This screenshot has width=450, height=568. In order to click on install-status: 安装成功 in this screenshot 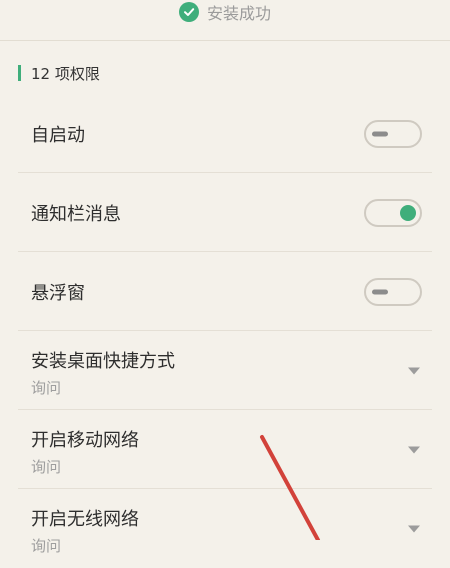, I will do `click(224, 12)`.